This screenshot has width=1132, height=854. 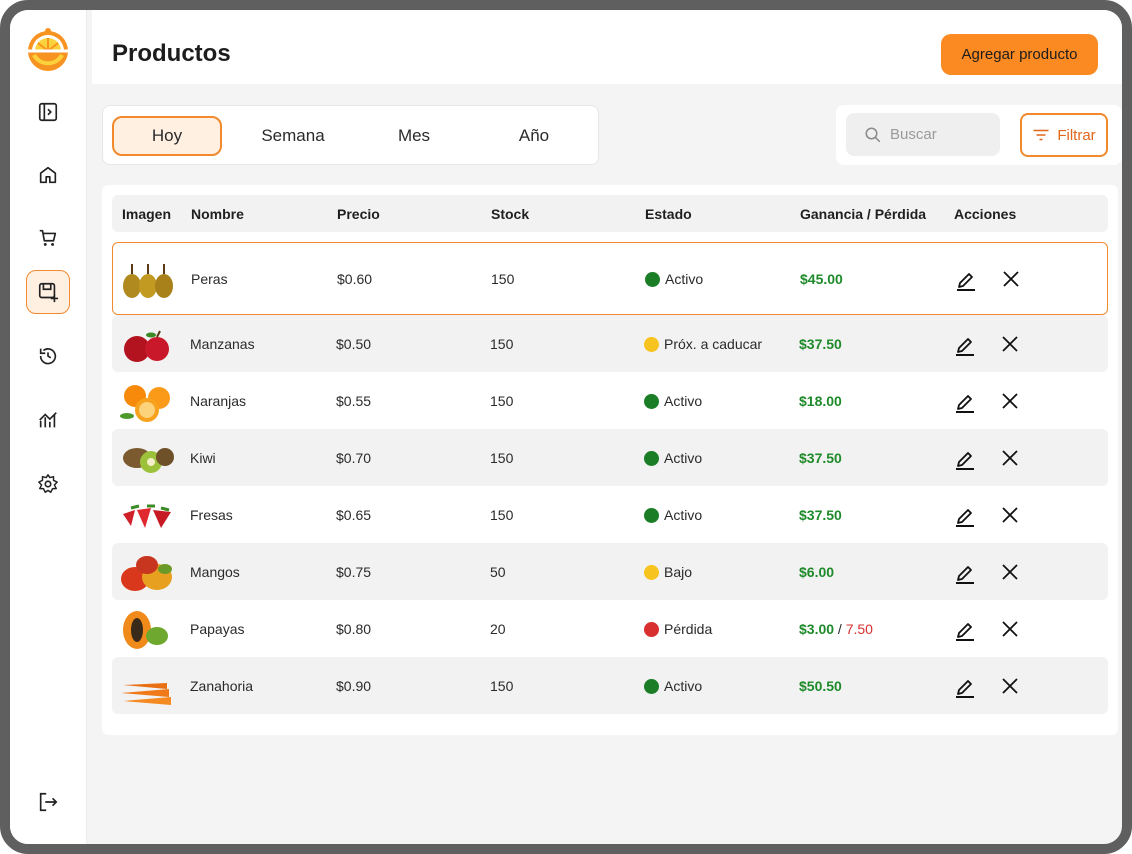 I want to click on status-badge: Próx. a caducar, so click(x=703, y=344).